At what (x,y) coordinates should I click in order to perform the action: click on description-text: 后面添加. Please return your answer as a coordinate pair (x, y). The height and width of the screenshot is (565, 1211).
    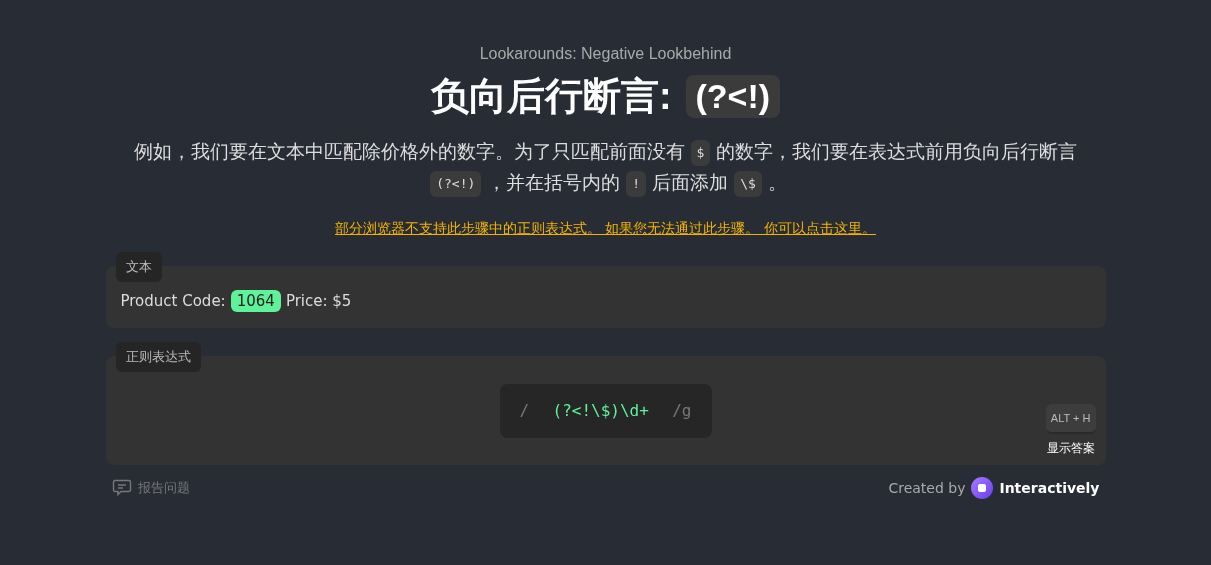
    Looking at the image, I should click on (690, 182).